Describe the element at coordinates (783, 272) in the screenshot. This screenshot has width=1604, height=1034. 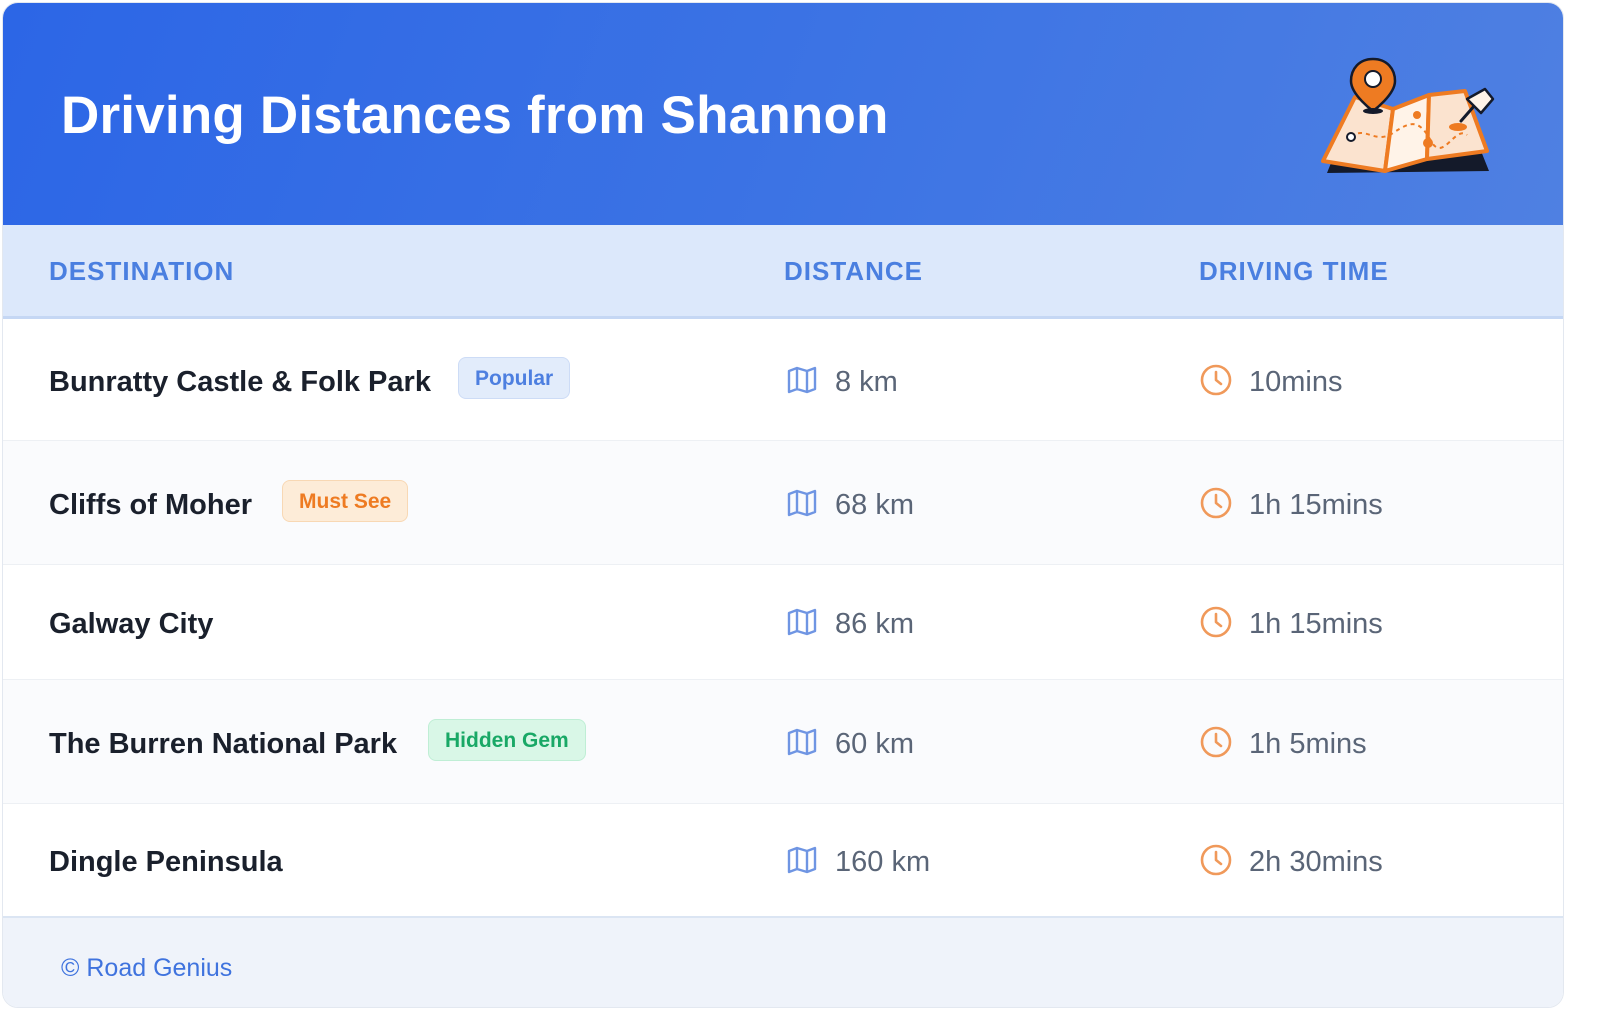
I see `table-header: DESTINATION DISTANCE DRIVING TIME` at that location.